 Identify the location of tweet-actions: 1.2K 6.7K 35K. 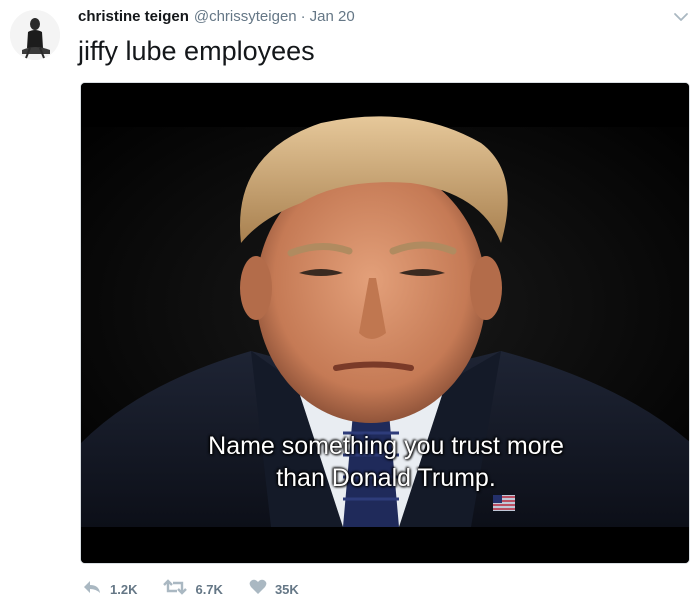
(203, 589).